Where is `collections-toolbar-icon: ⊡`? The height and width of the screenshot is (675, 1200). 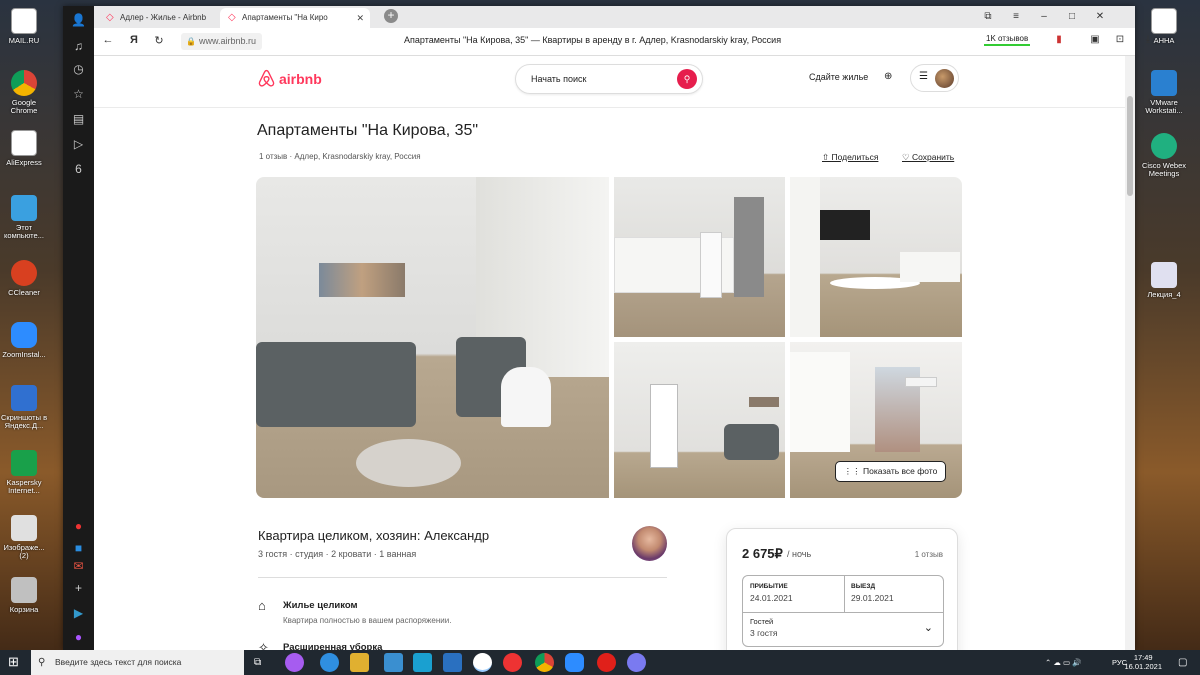 collections-toolbar-icon: ⊡ is located at coordinates (1120, 39).